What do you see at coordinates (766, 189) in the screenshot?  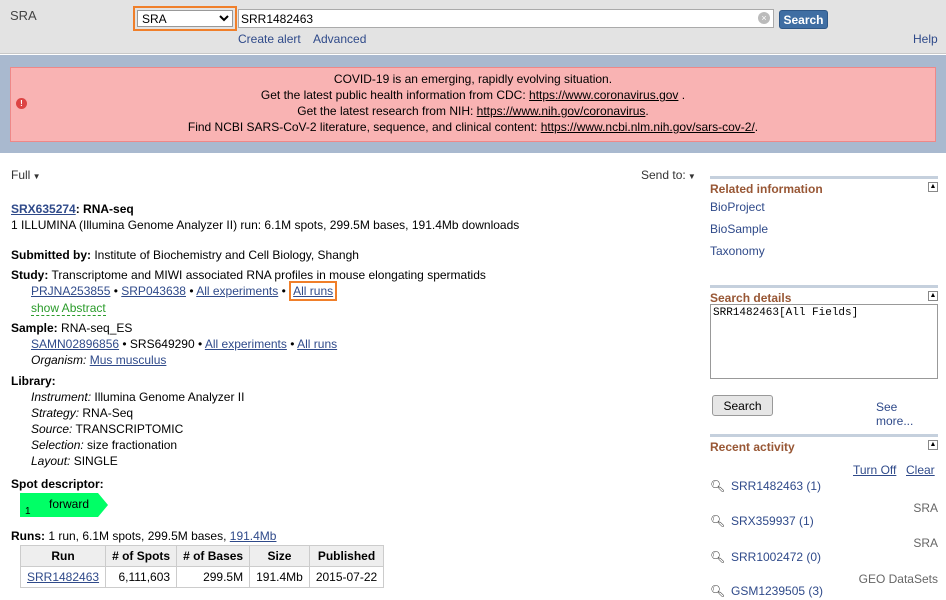 I see `related-information-title: Related information` at bounding box center [766, 189].